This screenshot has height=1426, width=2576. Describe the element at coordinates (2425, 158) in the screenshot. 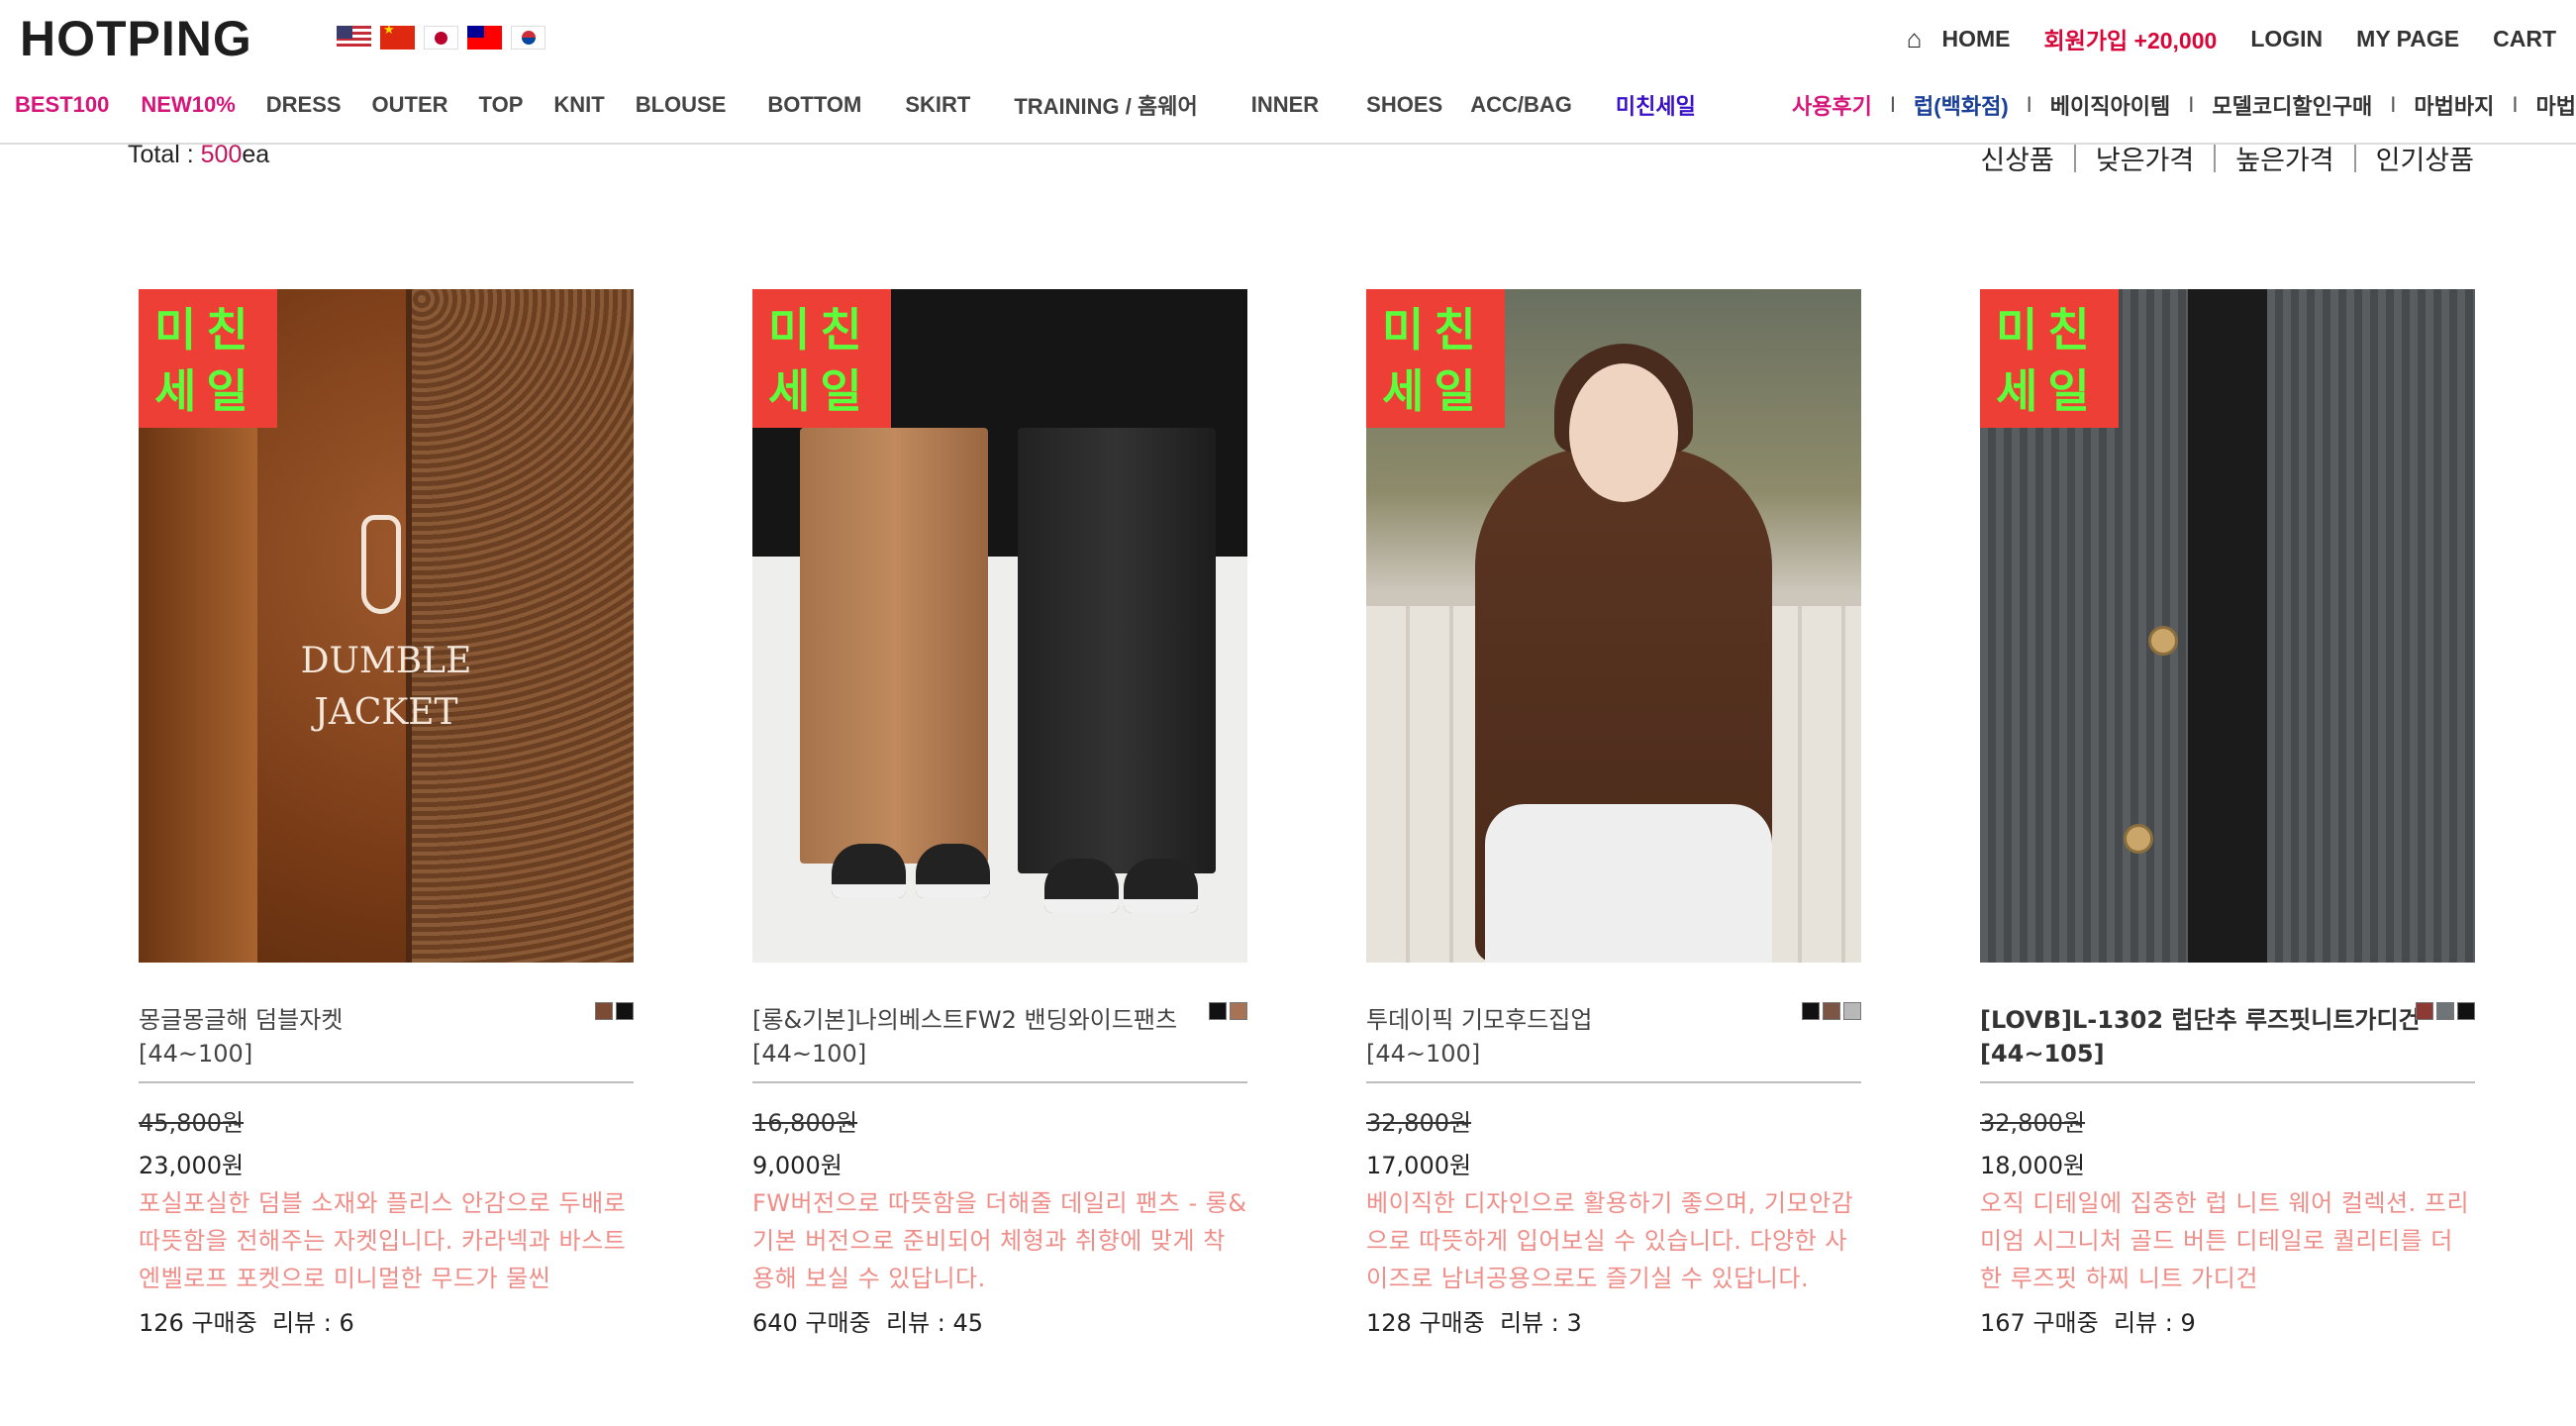

I see `sort-popular: 인기상품` at that location.